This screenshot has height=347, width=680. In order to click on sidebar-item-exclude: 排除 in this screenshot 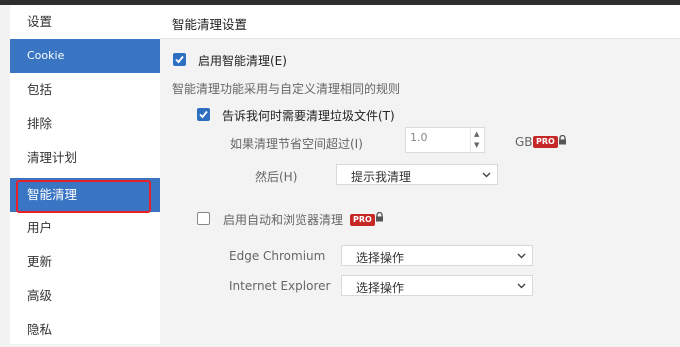, I will do `click(85, 124)`.